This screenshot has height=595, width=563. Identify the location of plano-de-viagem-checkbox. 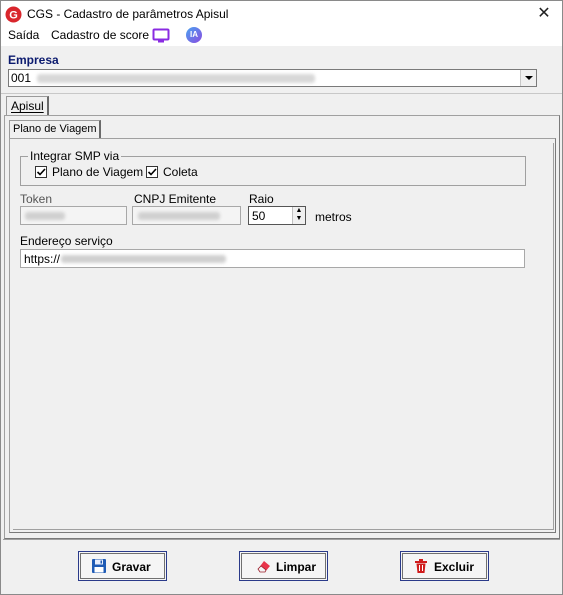
(41, 172).